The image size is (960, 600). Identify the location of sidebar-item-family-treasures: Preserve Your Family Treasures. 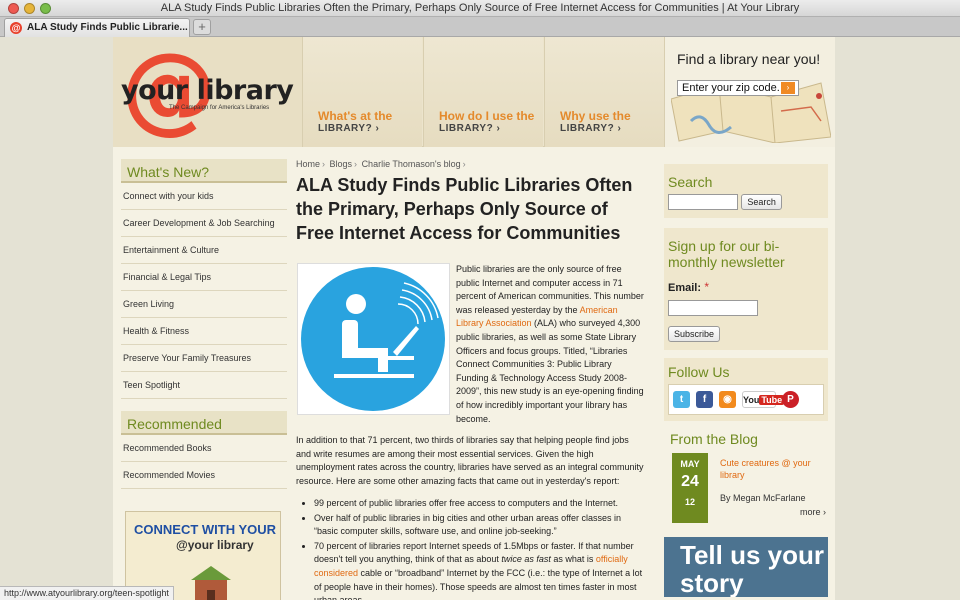
(204, 358).